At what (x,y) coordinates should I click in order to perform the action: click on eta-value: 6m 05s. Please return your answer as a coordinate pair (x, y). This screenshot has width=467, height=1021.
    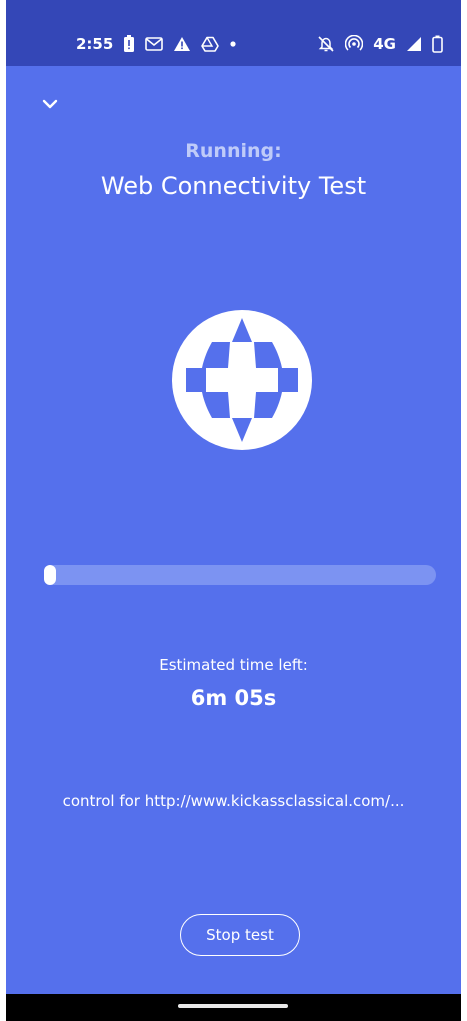
    Looking at the image, I should click on (233, 698).